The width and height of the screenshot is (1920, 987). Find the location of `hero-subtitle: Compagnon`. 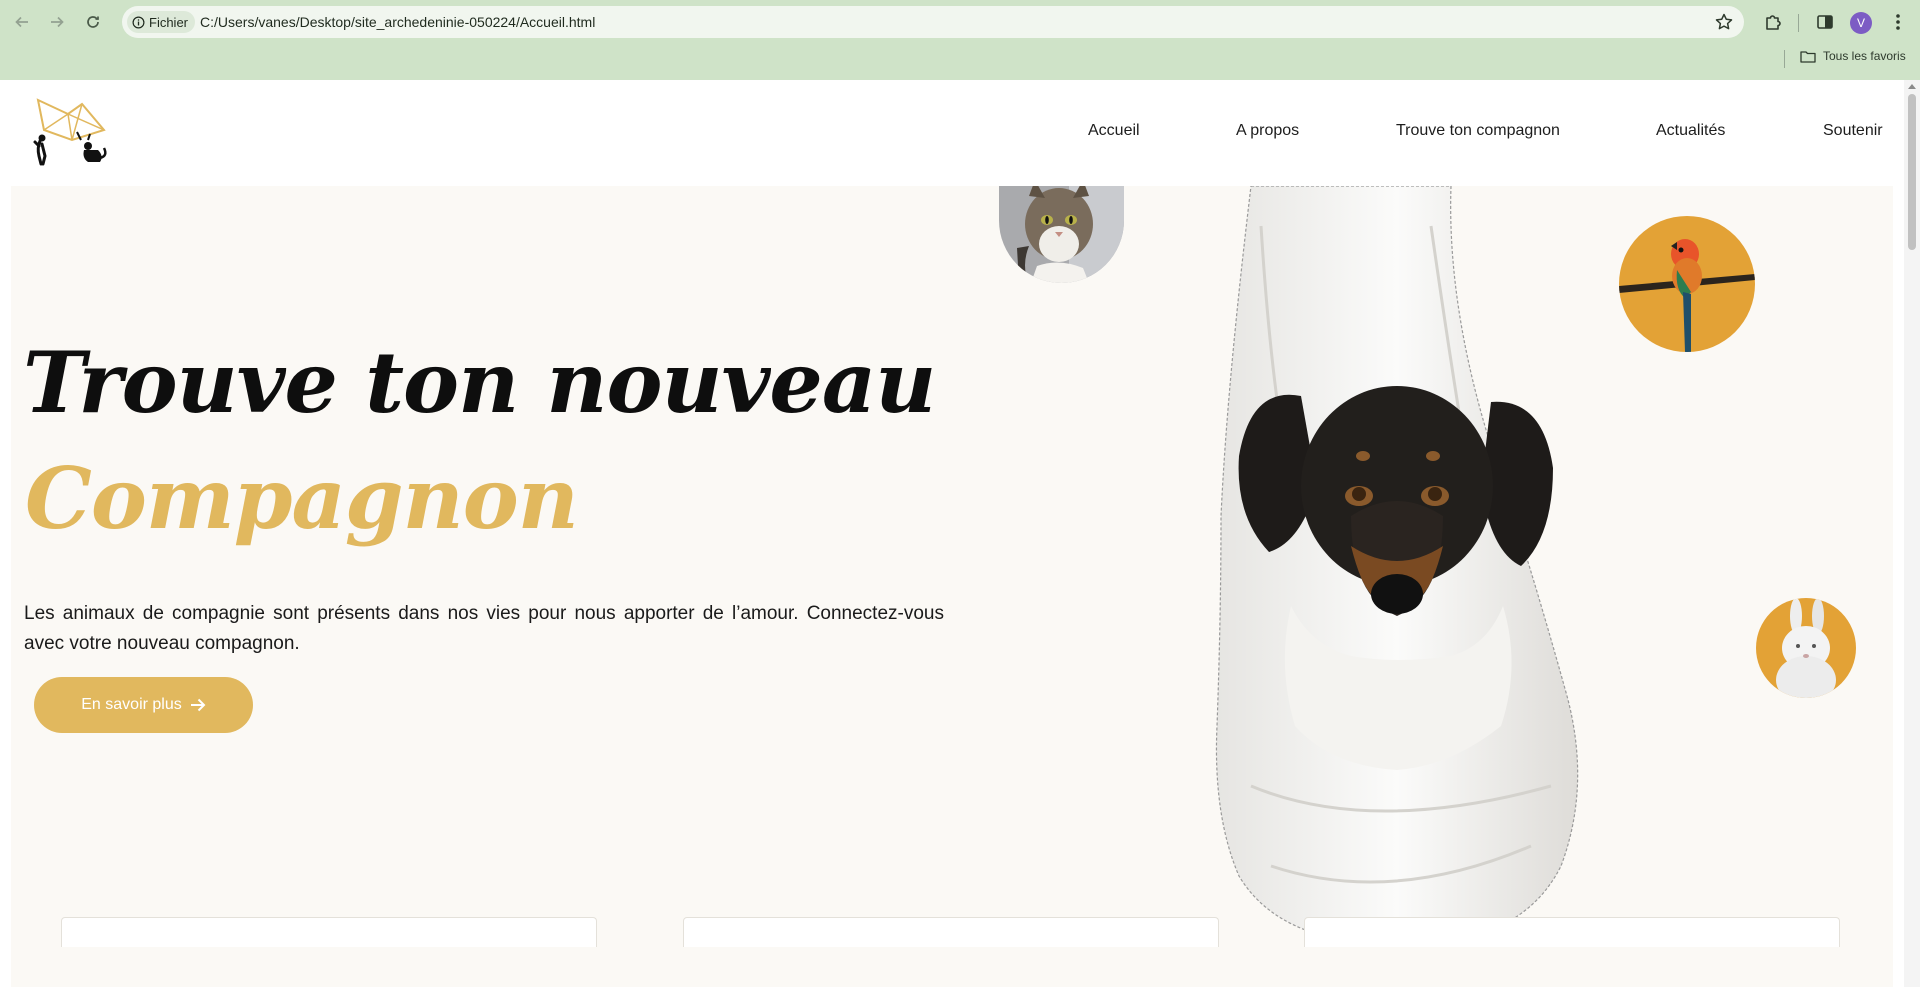

hero-subtitle: Compagnon is located at coordinates (302, 498).